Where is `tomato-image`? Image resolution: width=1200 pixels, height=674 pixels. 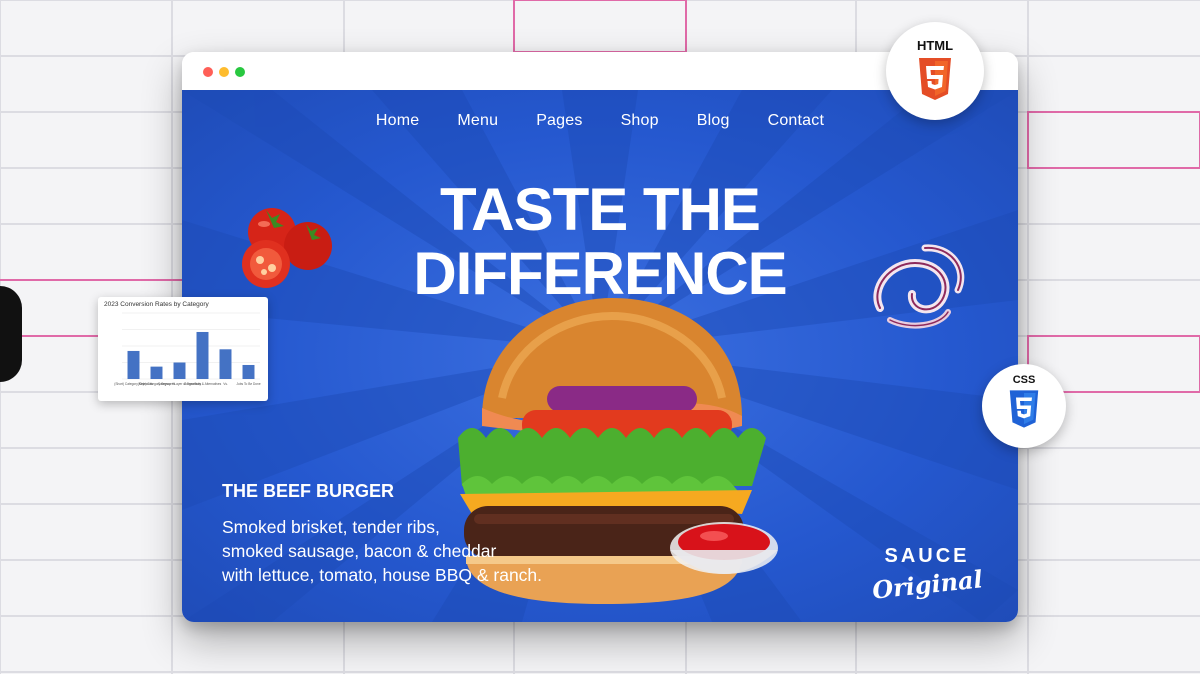 tomato-image is located at coordinates (287, 248).